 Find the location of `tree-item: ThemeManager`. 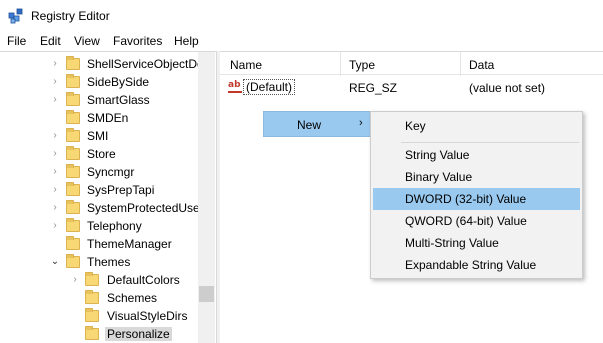

tree-item: ThemeManager is located at coordinates (99, 244).